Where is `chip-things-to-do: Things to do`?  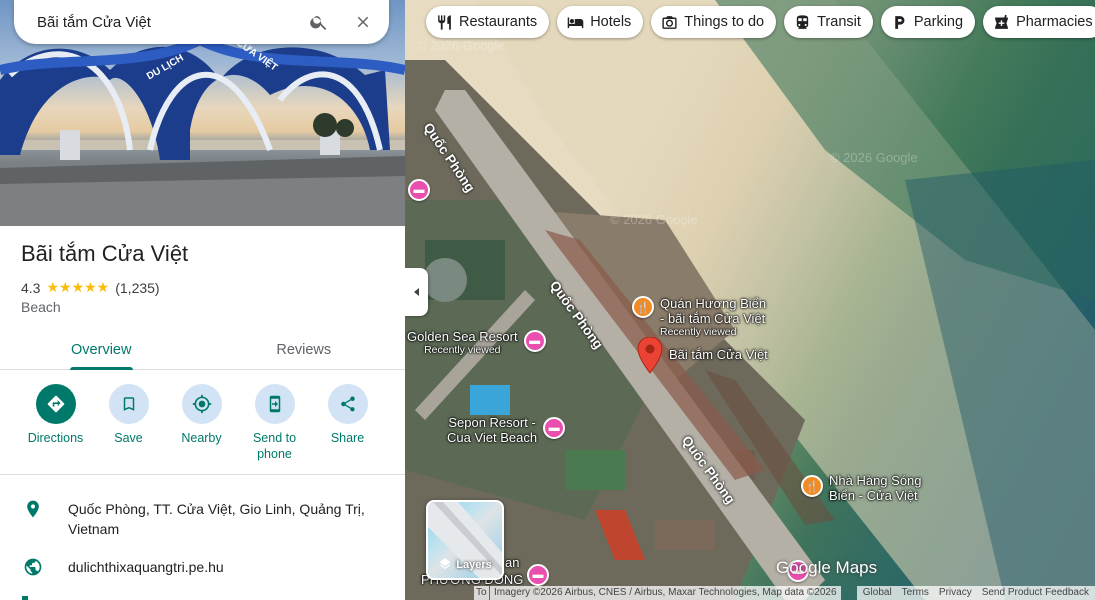
chip-things-to-do: Things to do is located at coordinates (714, 22).